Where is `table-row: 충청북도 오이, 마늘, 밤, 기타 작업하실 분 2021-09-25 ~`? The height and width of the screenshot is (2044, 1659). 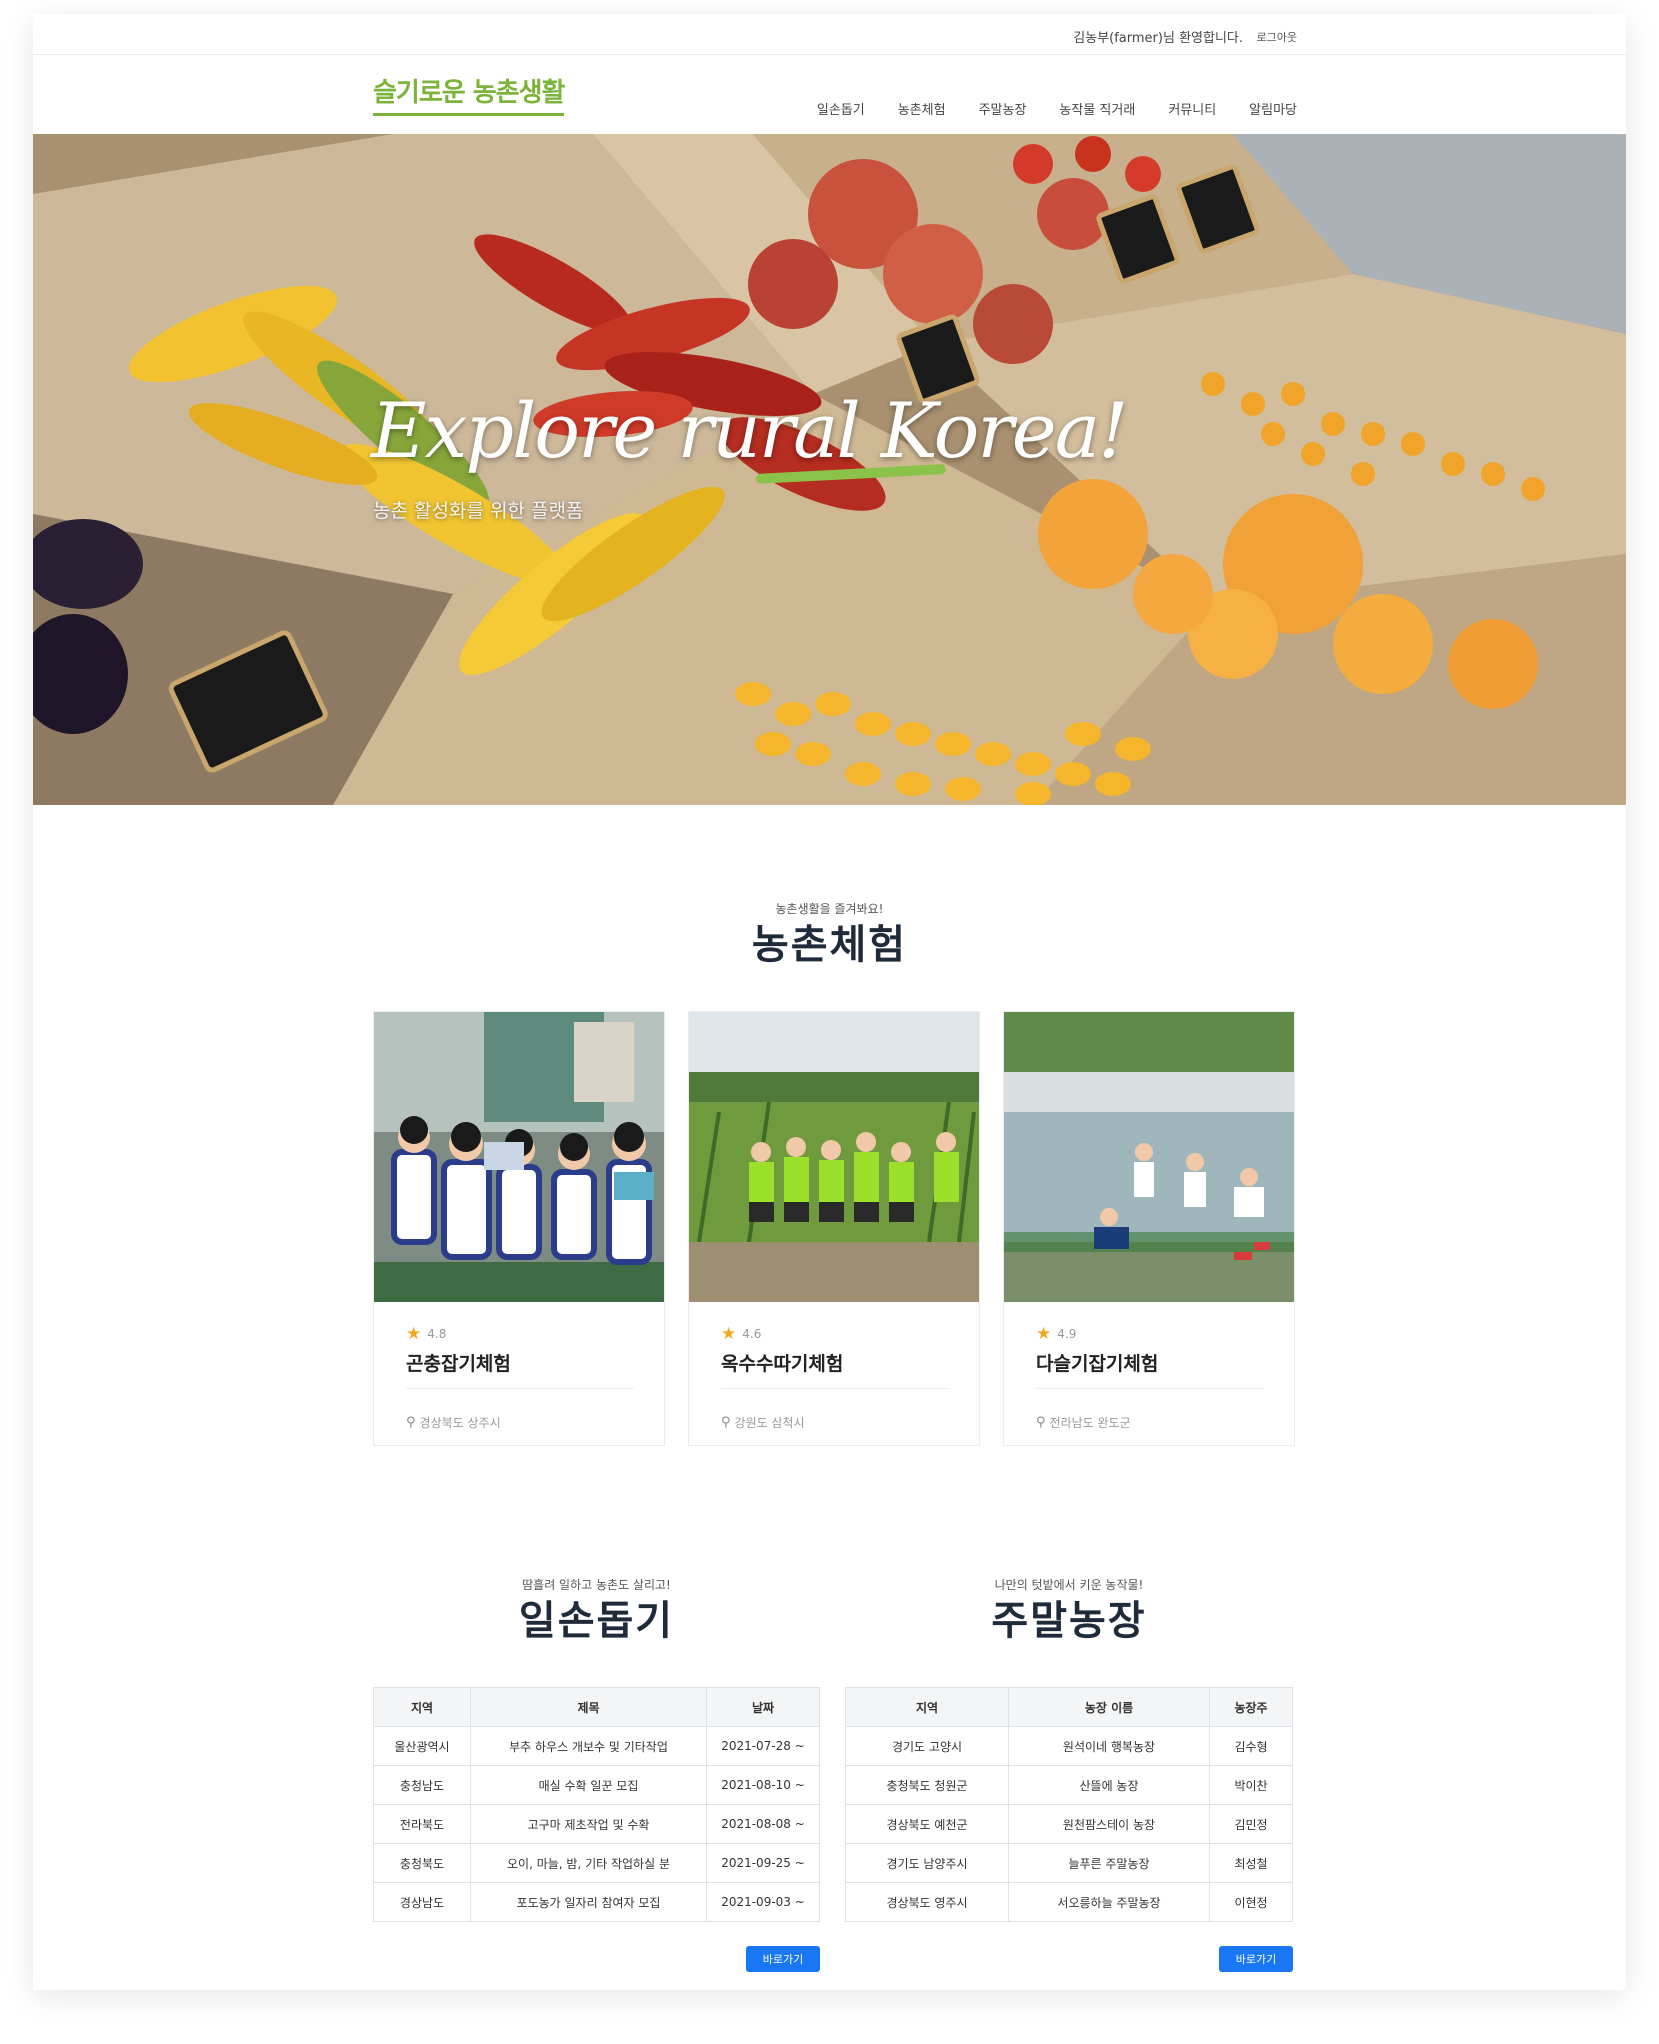
table-row: 충청북도 오이, 마늘, 밤, 기타 작업하실 분 2021-09-25 ~ is located at coordinates (596, 1863).